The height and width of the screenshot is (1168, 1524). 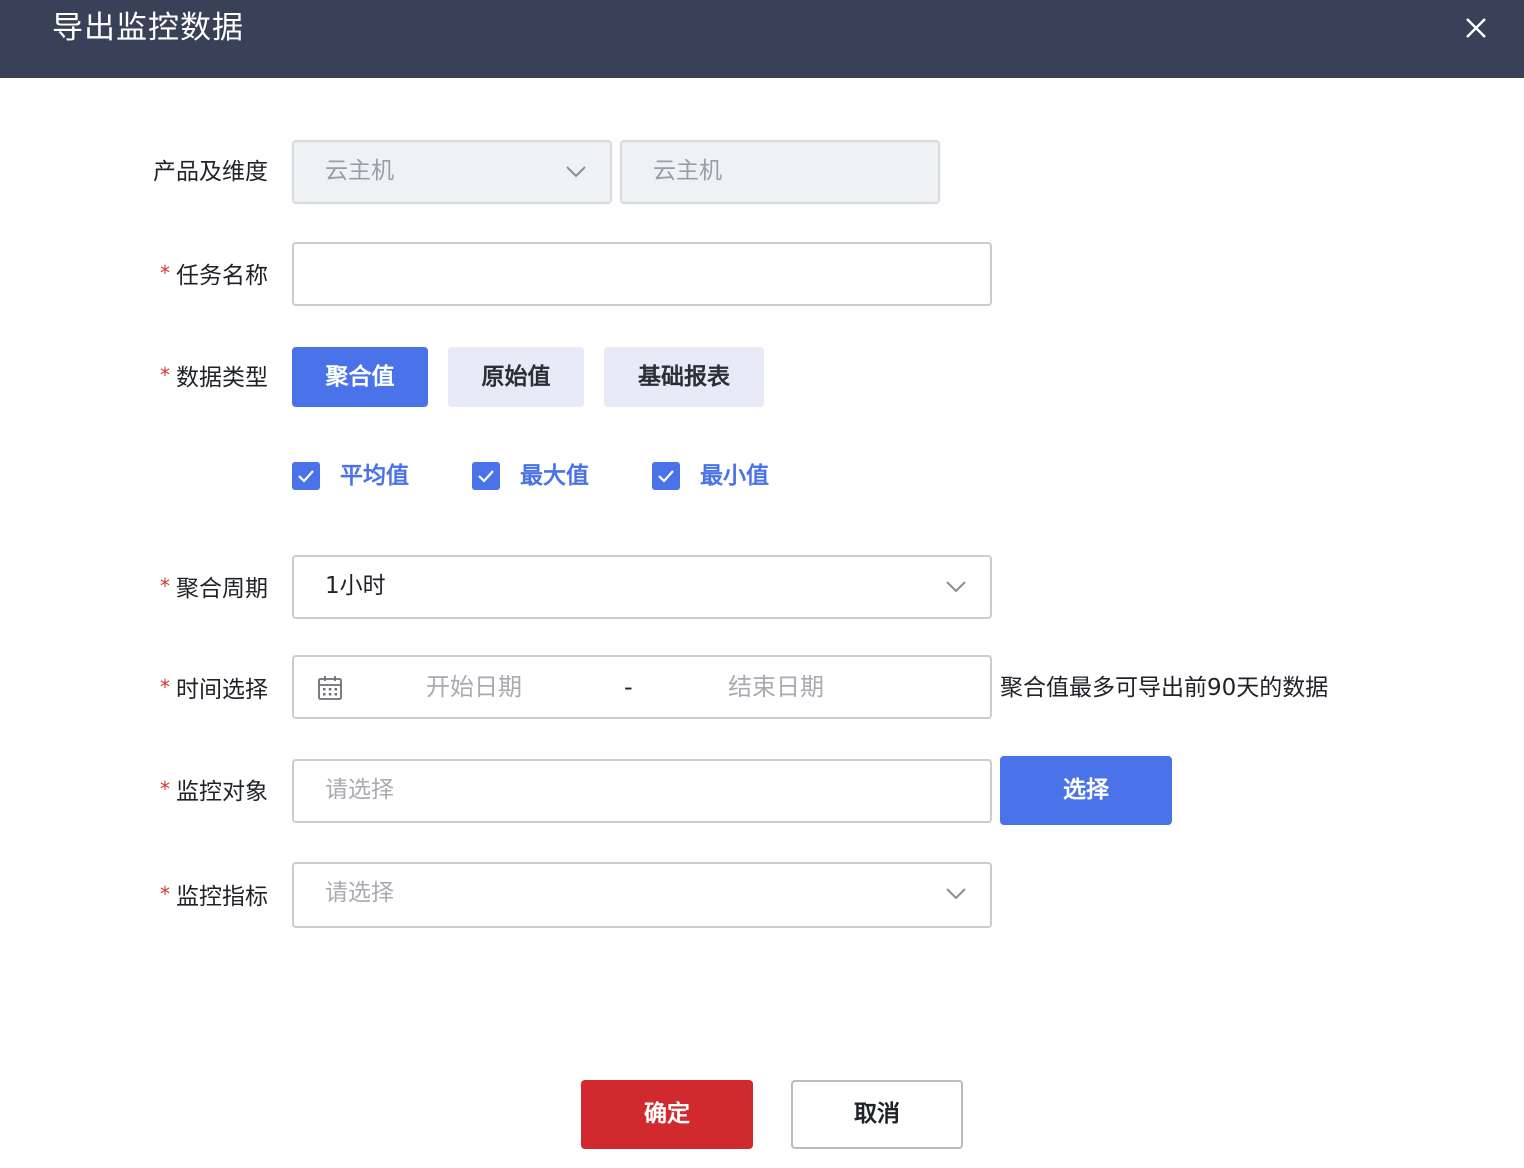 I want to click on end-date-input: 结束日期, so click(x=776, y=687).